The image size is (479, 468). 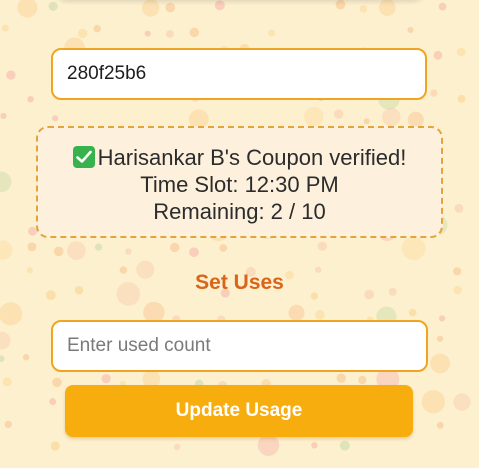 I want to click on verification-message-line: Harisankar B's Coupon verified!, so click(x=239, y=157).